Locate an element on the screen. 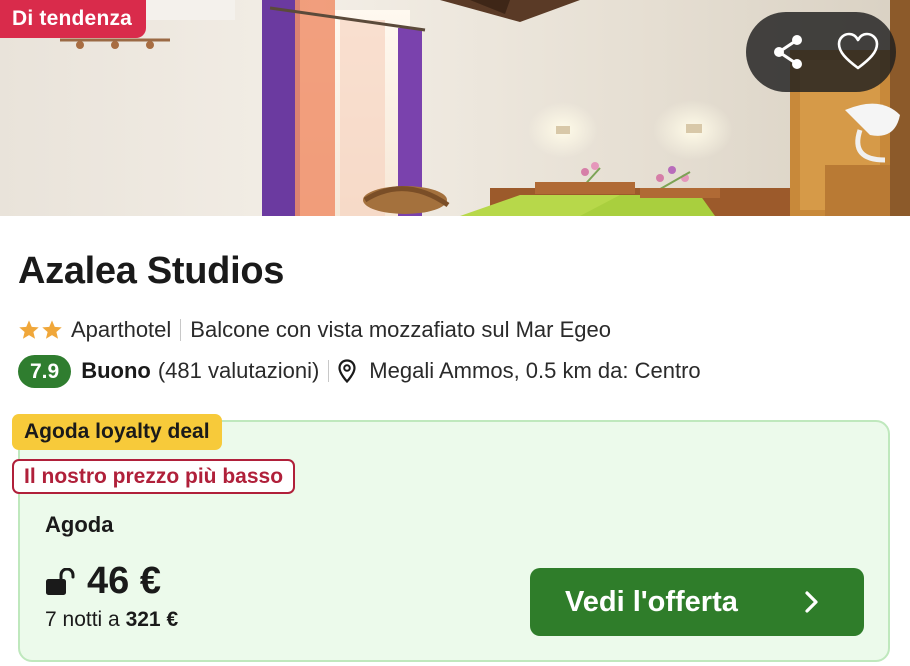 This screenshot has width=910, height=666. total-price: 7 notti a 321 € is located at coordinates (111, 620).